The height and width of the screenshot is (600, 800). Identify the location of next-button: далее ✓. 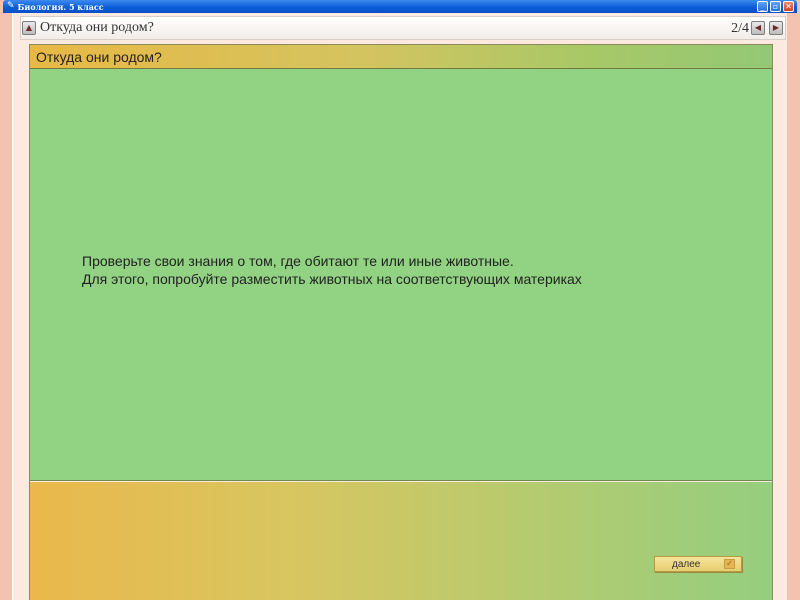
(698, 564).